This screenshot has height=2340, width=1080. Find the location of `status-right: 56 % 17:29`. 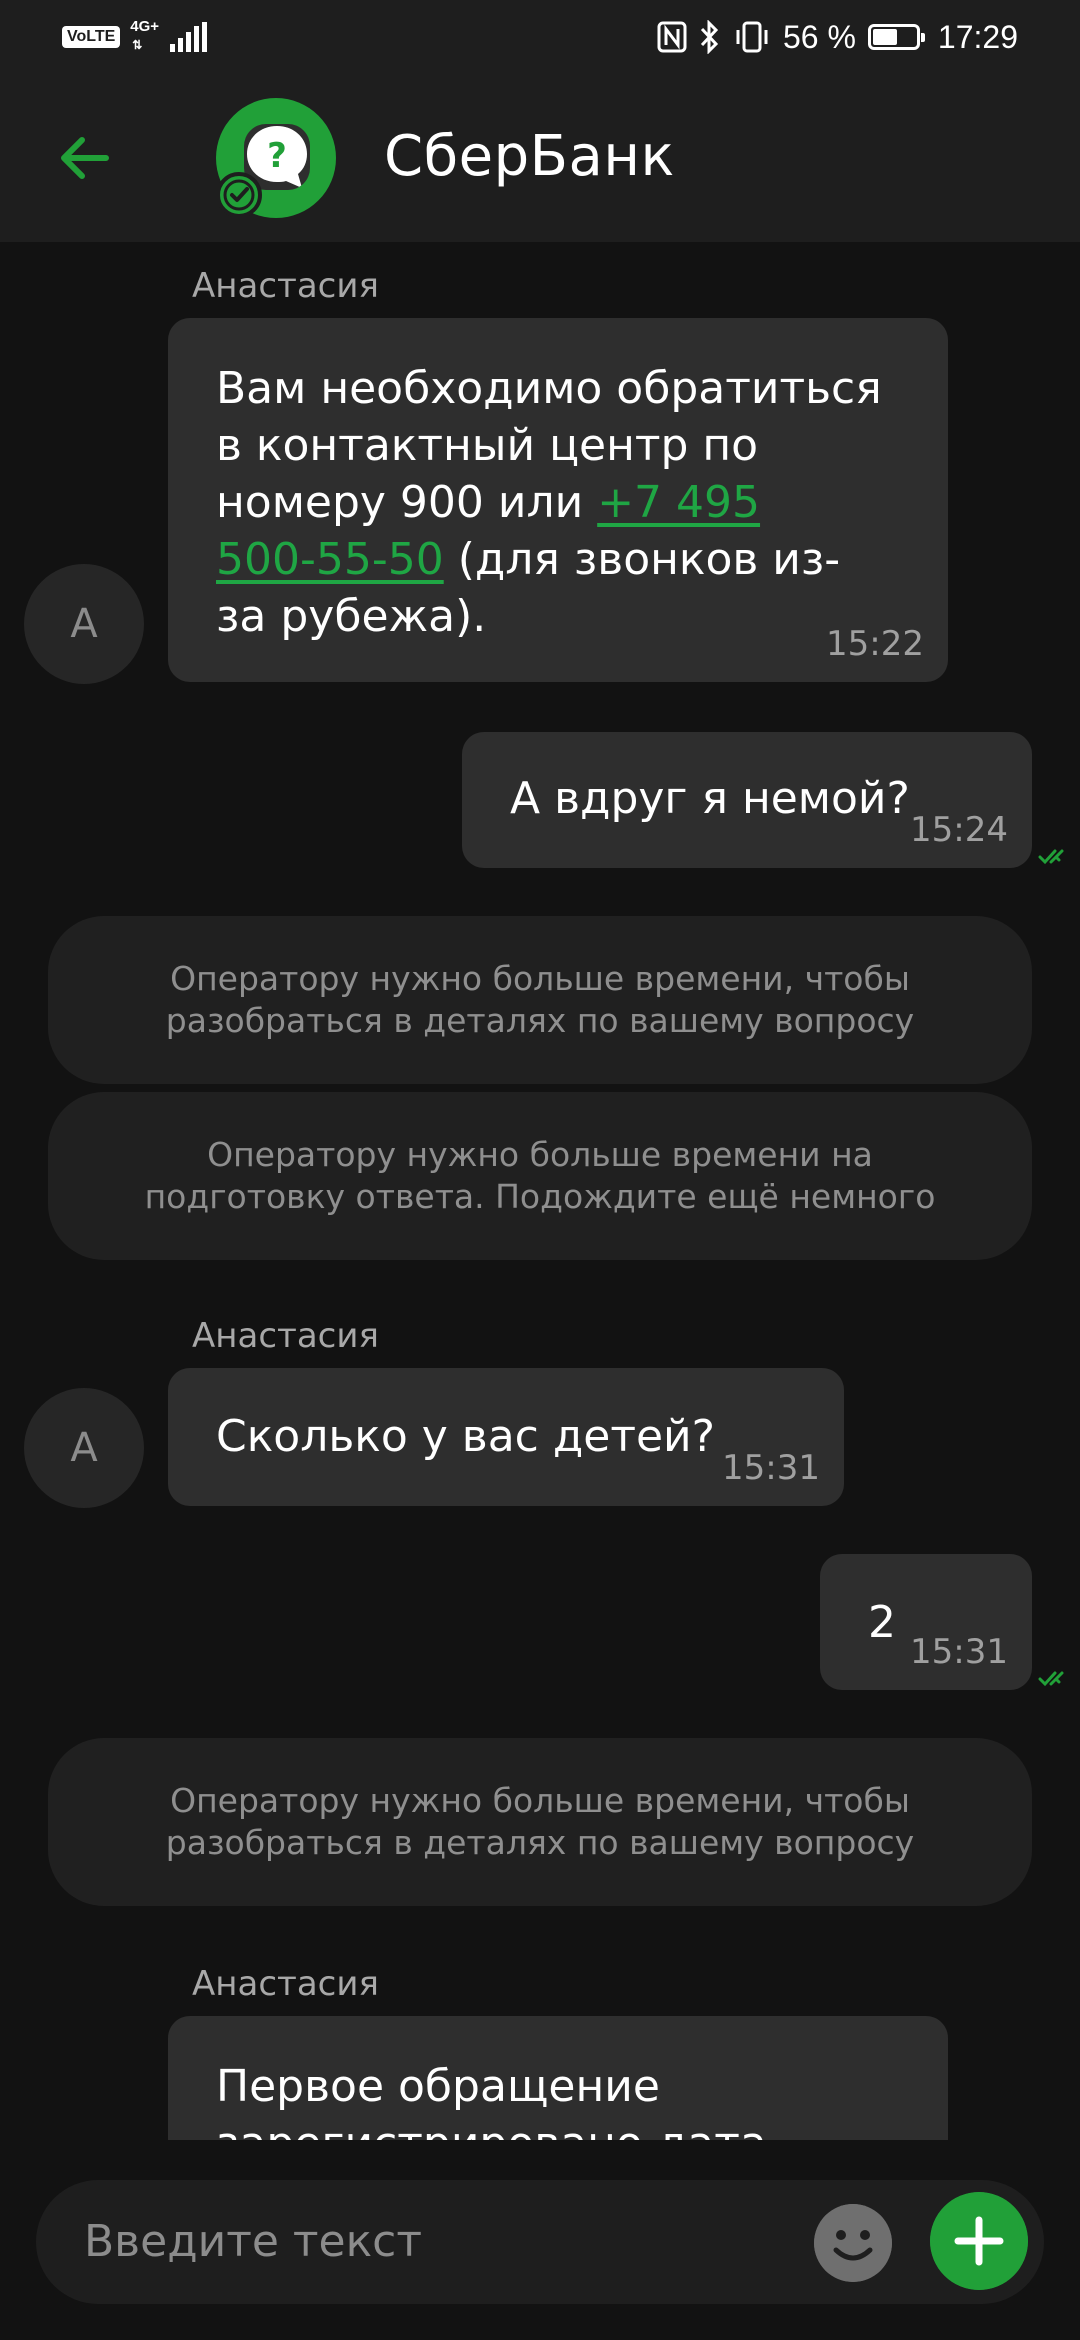

status-right: 56 % 17:29 is located at coordinates (837, 37).